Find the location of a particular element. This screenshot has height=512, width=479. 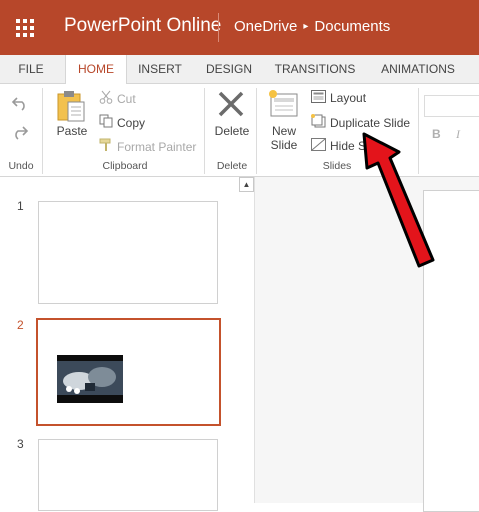

delete-button: Delete is located at coordinates (232, 131).